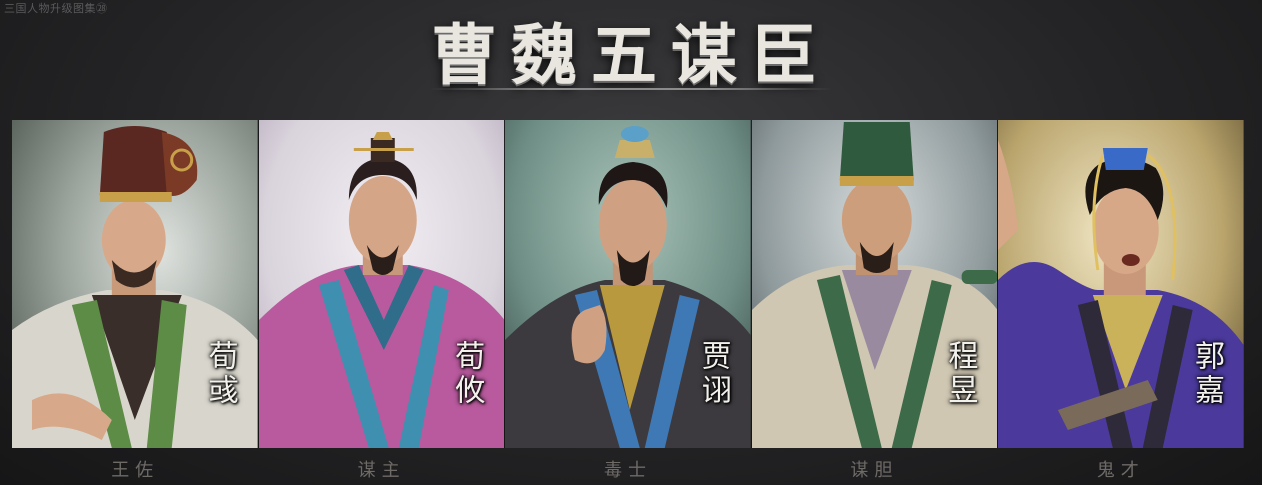 The image size is (1262, 485). What do you see at coordinates (960, 374) in the screenshot?
I see `advisor-name: 程昱` at bounding box center [960, 374].